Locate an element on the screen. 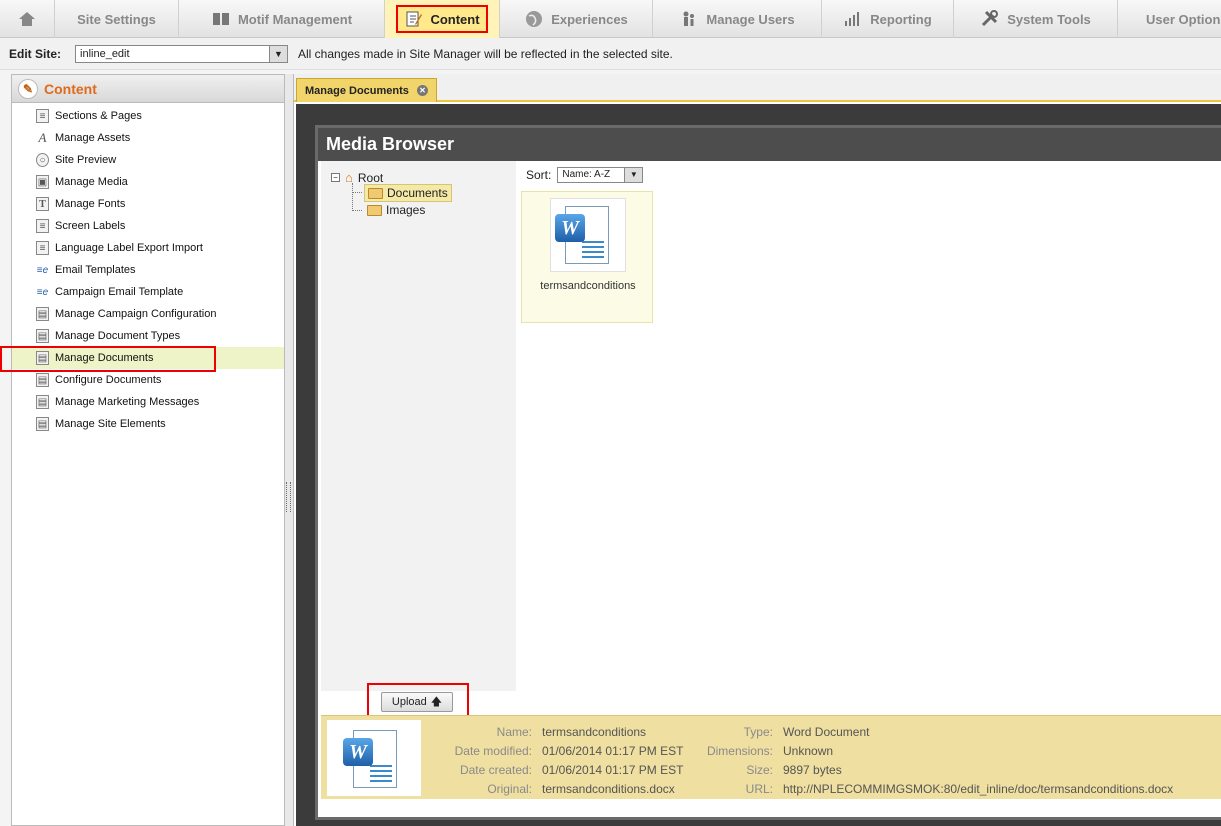  file-thumbnail: W is located at coordinates (588, 235).